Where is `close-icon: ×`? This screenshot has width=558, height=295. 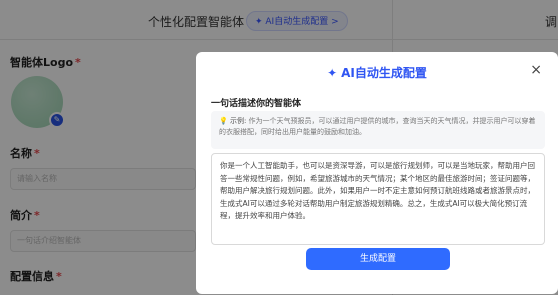 close-icon: × is located at coordinates (536, 70).